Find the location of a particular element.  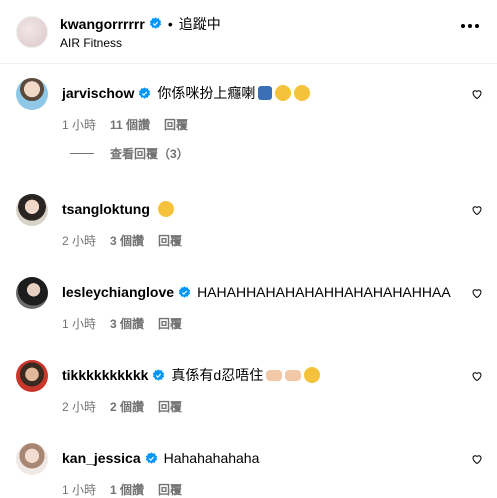

comment-meta: 2 小時 3 個讚 回覆 is located at coordinates (122, 240).